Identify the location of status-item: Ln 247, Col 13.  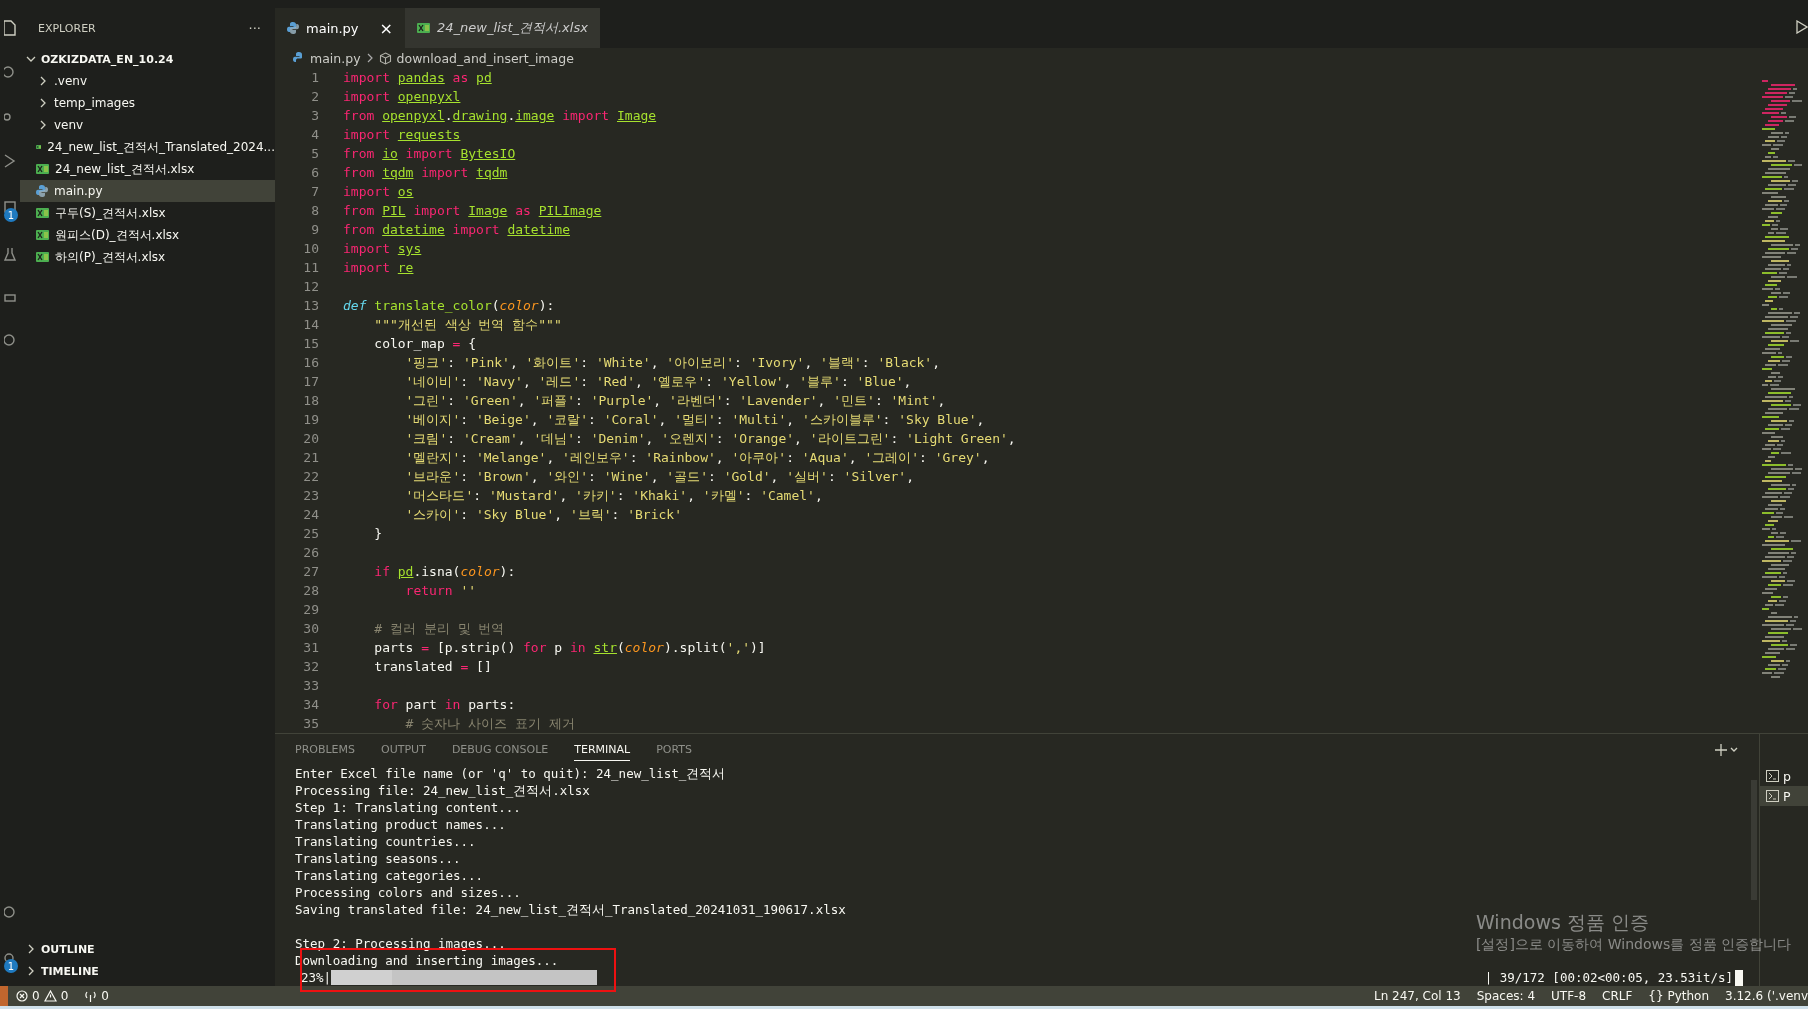
(1417, 996).